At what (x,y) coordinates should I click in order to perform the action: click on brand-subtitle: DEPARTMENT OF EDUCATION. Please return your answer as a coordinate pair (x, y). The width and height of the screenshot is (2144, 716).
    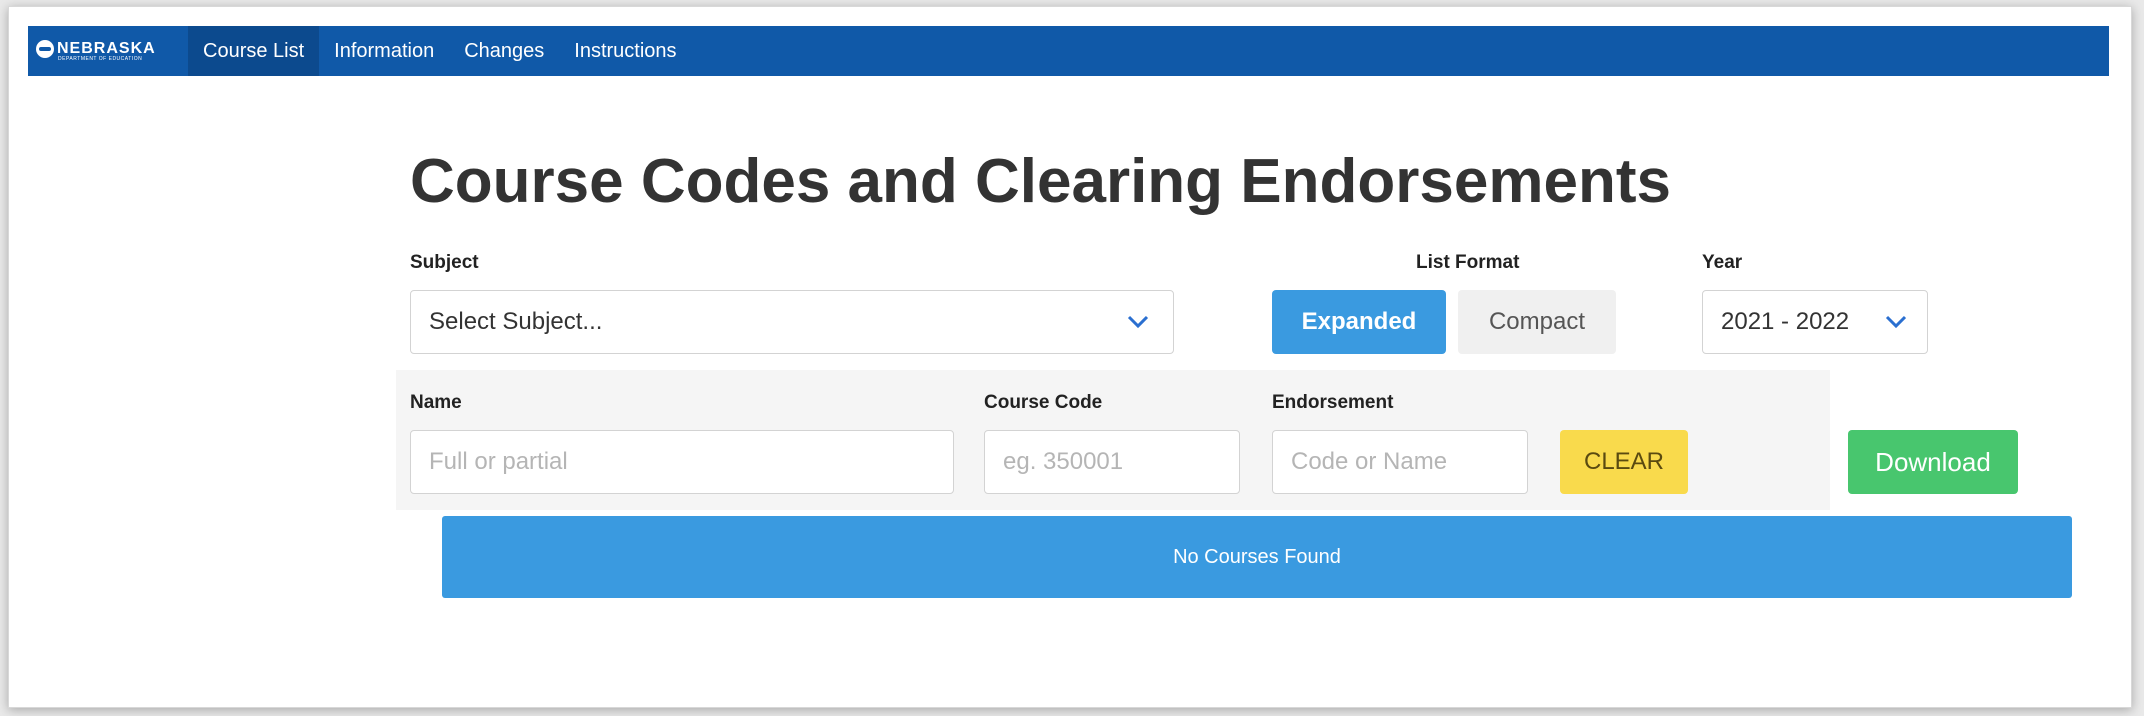
    Looking at the image, I should click on (100, 59).